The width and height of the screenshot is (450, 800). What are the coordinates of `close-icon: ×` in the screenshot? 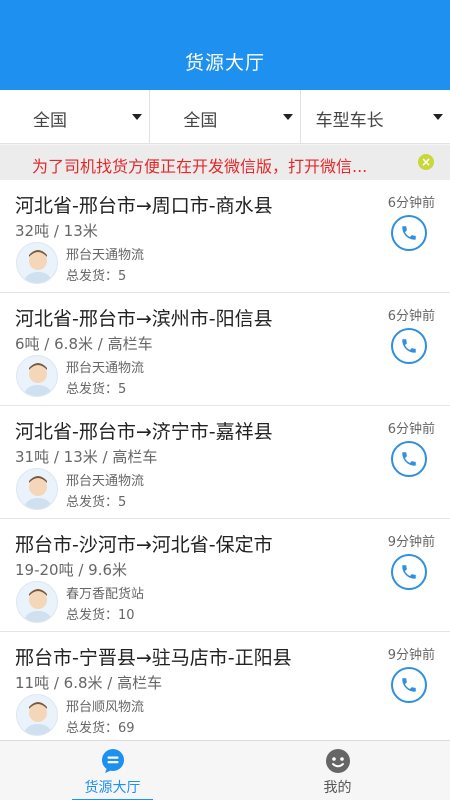 It's located at (426, 162).